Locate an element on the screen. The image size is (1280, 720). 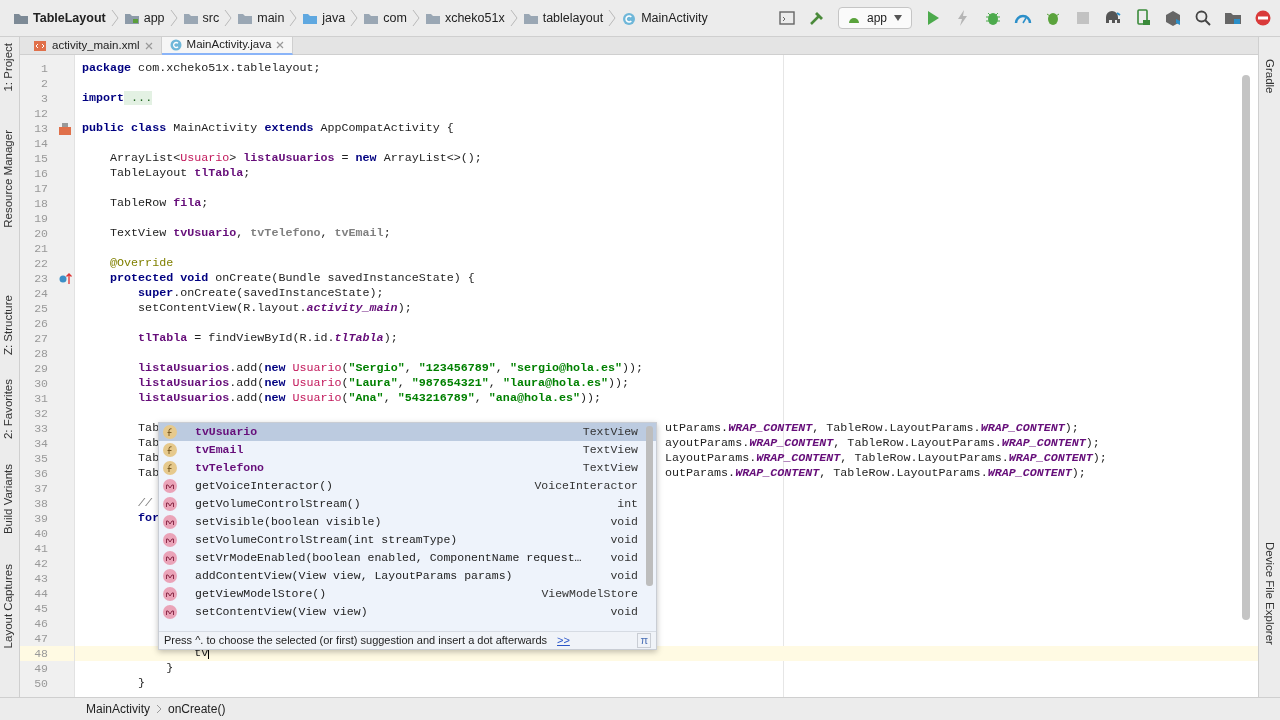
code-line: setContentView(R.layout.activity_main); is located at coordinates (274, 308).